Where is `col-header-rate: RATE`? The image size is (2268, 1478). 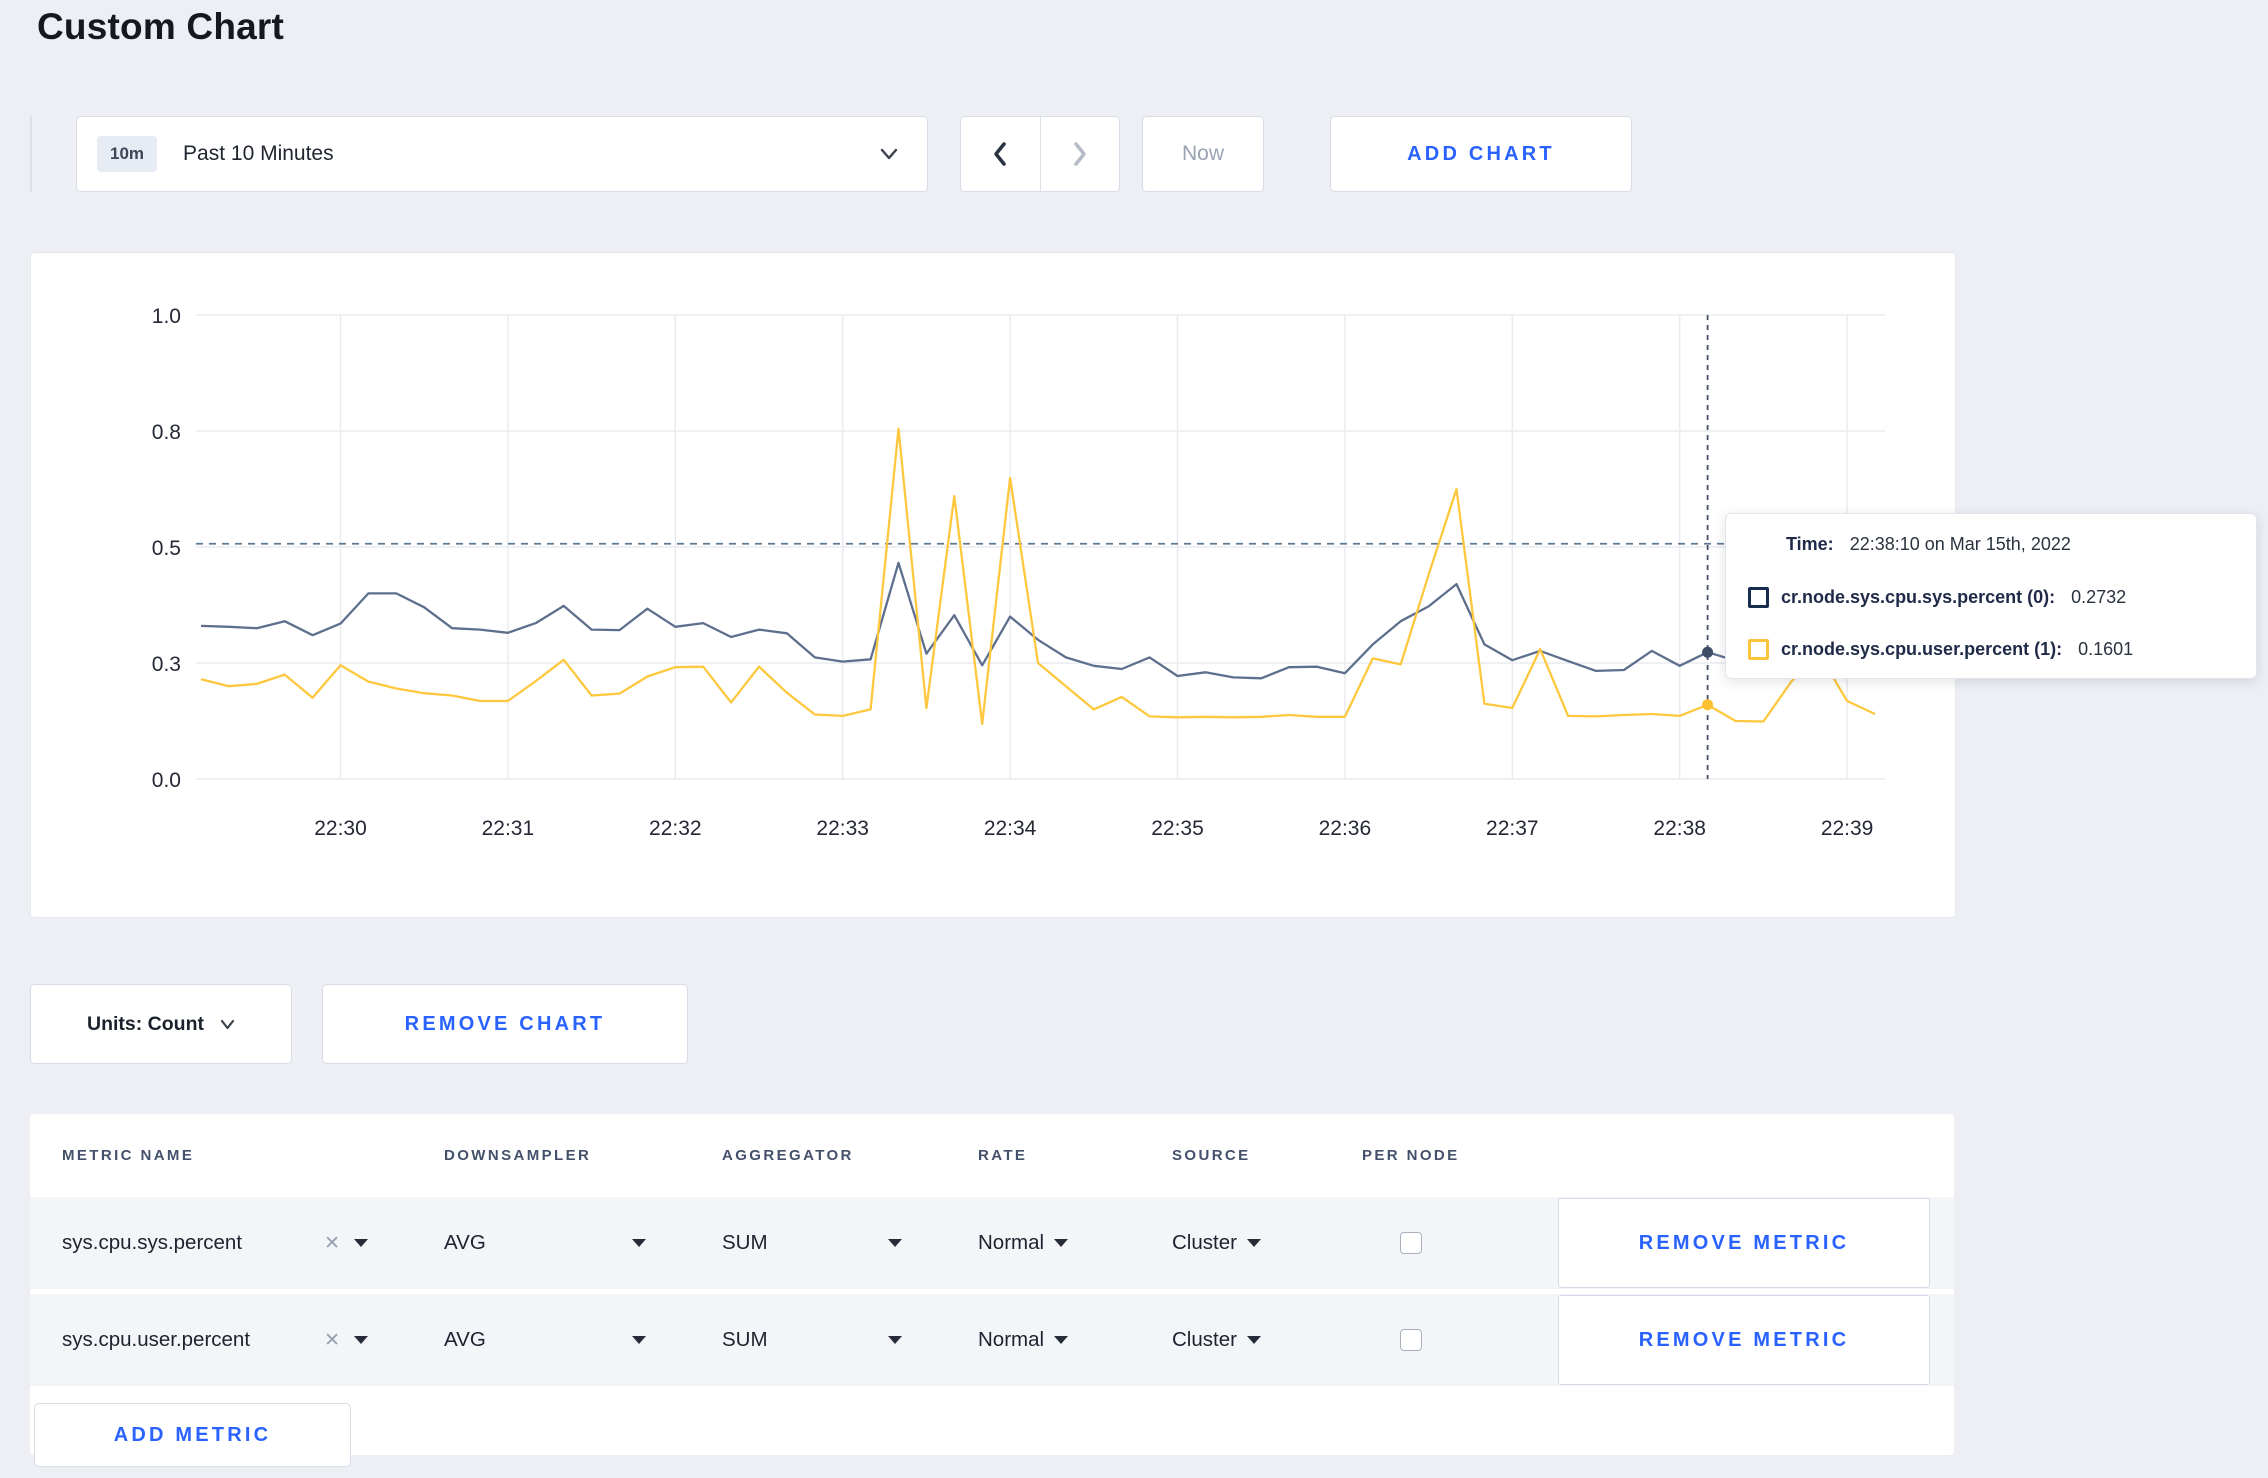 col-header-rate: RATE is located at coordinates (1003, 1155).